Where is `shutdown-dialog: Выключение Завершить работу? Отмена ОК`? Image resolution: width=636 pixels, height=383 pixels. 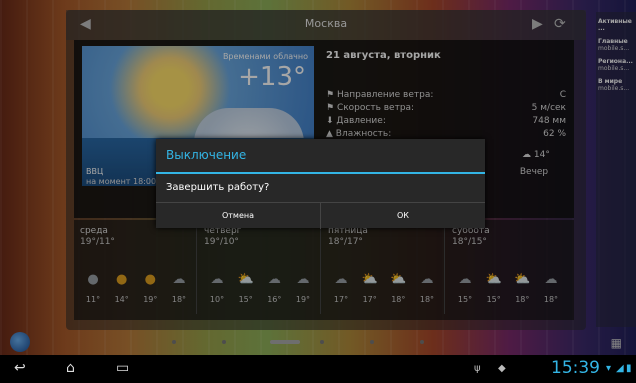
shutdown-dialog: Выключение Завершить работу? Отмена ОК is located at coordinates (320, 184).